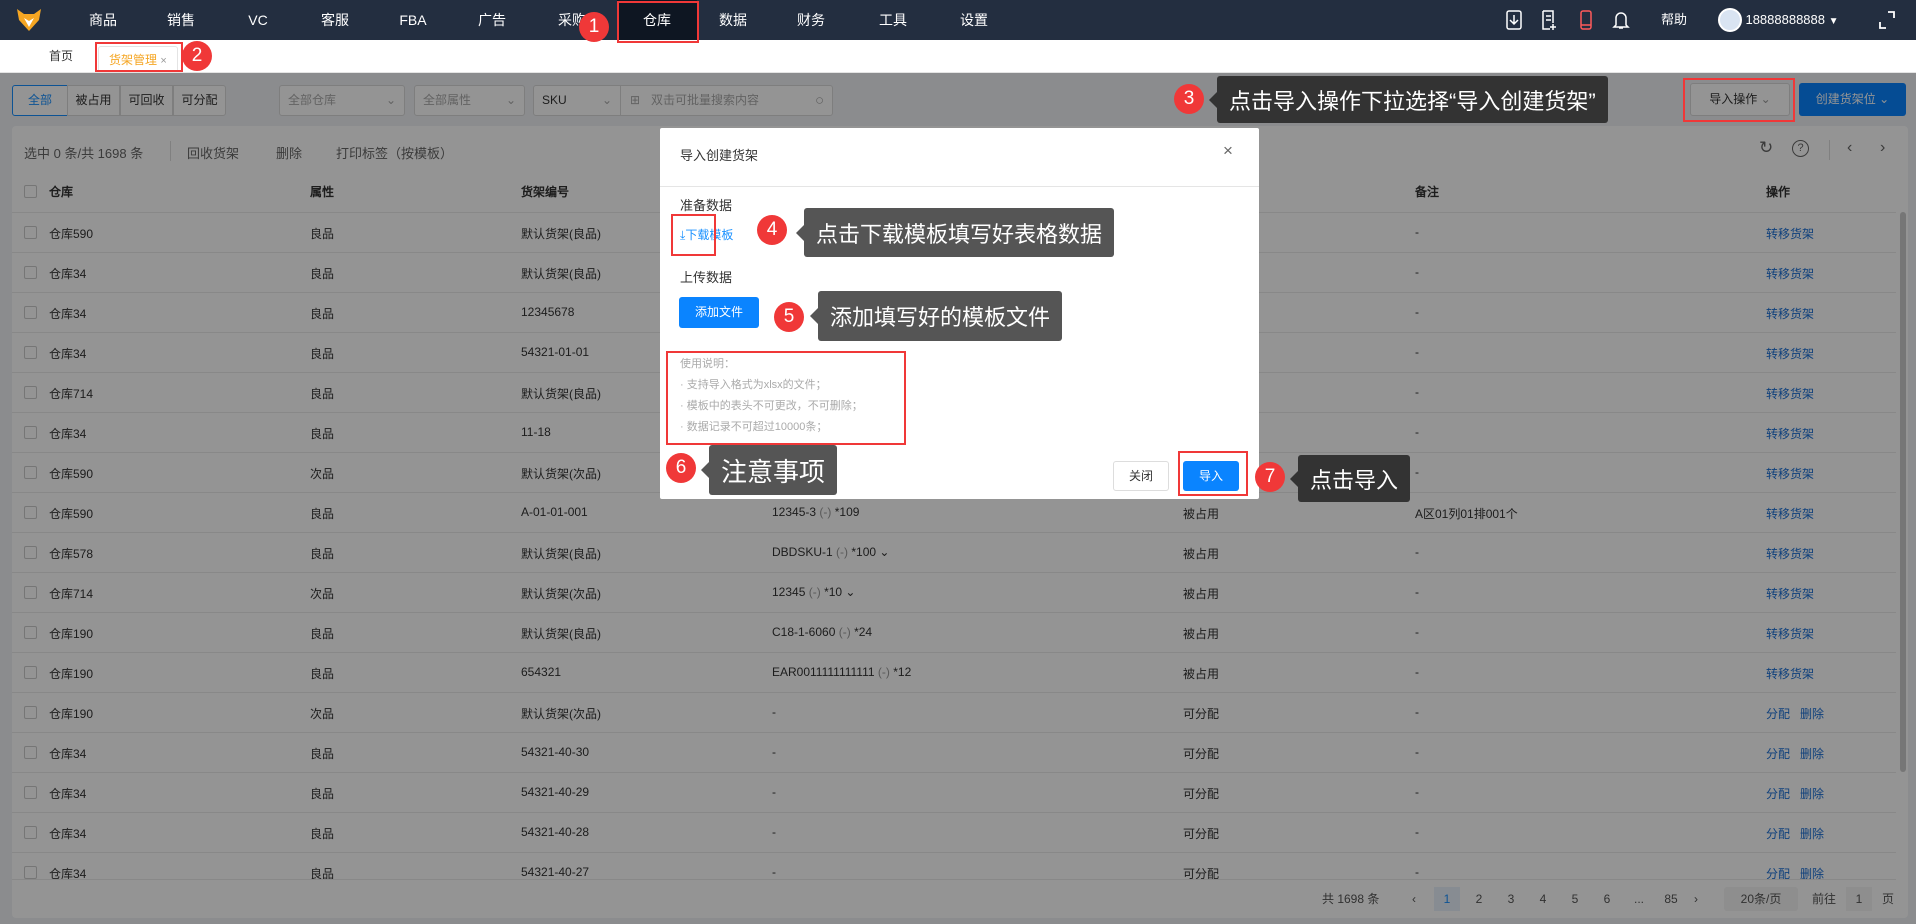 The image size is (1916, 924). What do you see at coordinates (1228, 151) in the screenshot?
I see `close-icon: ×` at bounding box center [1228, 151].